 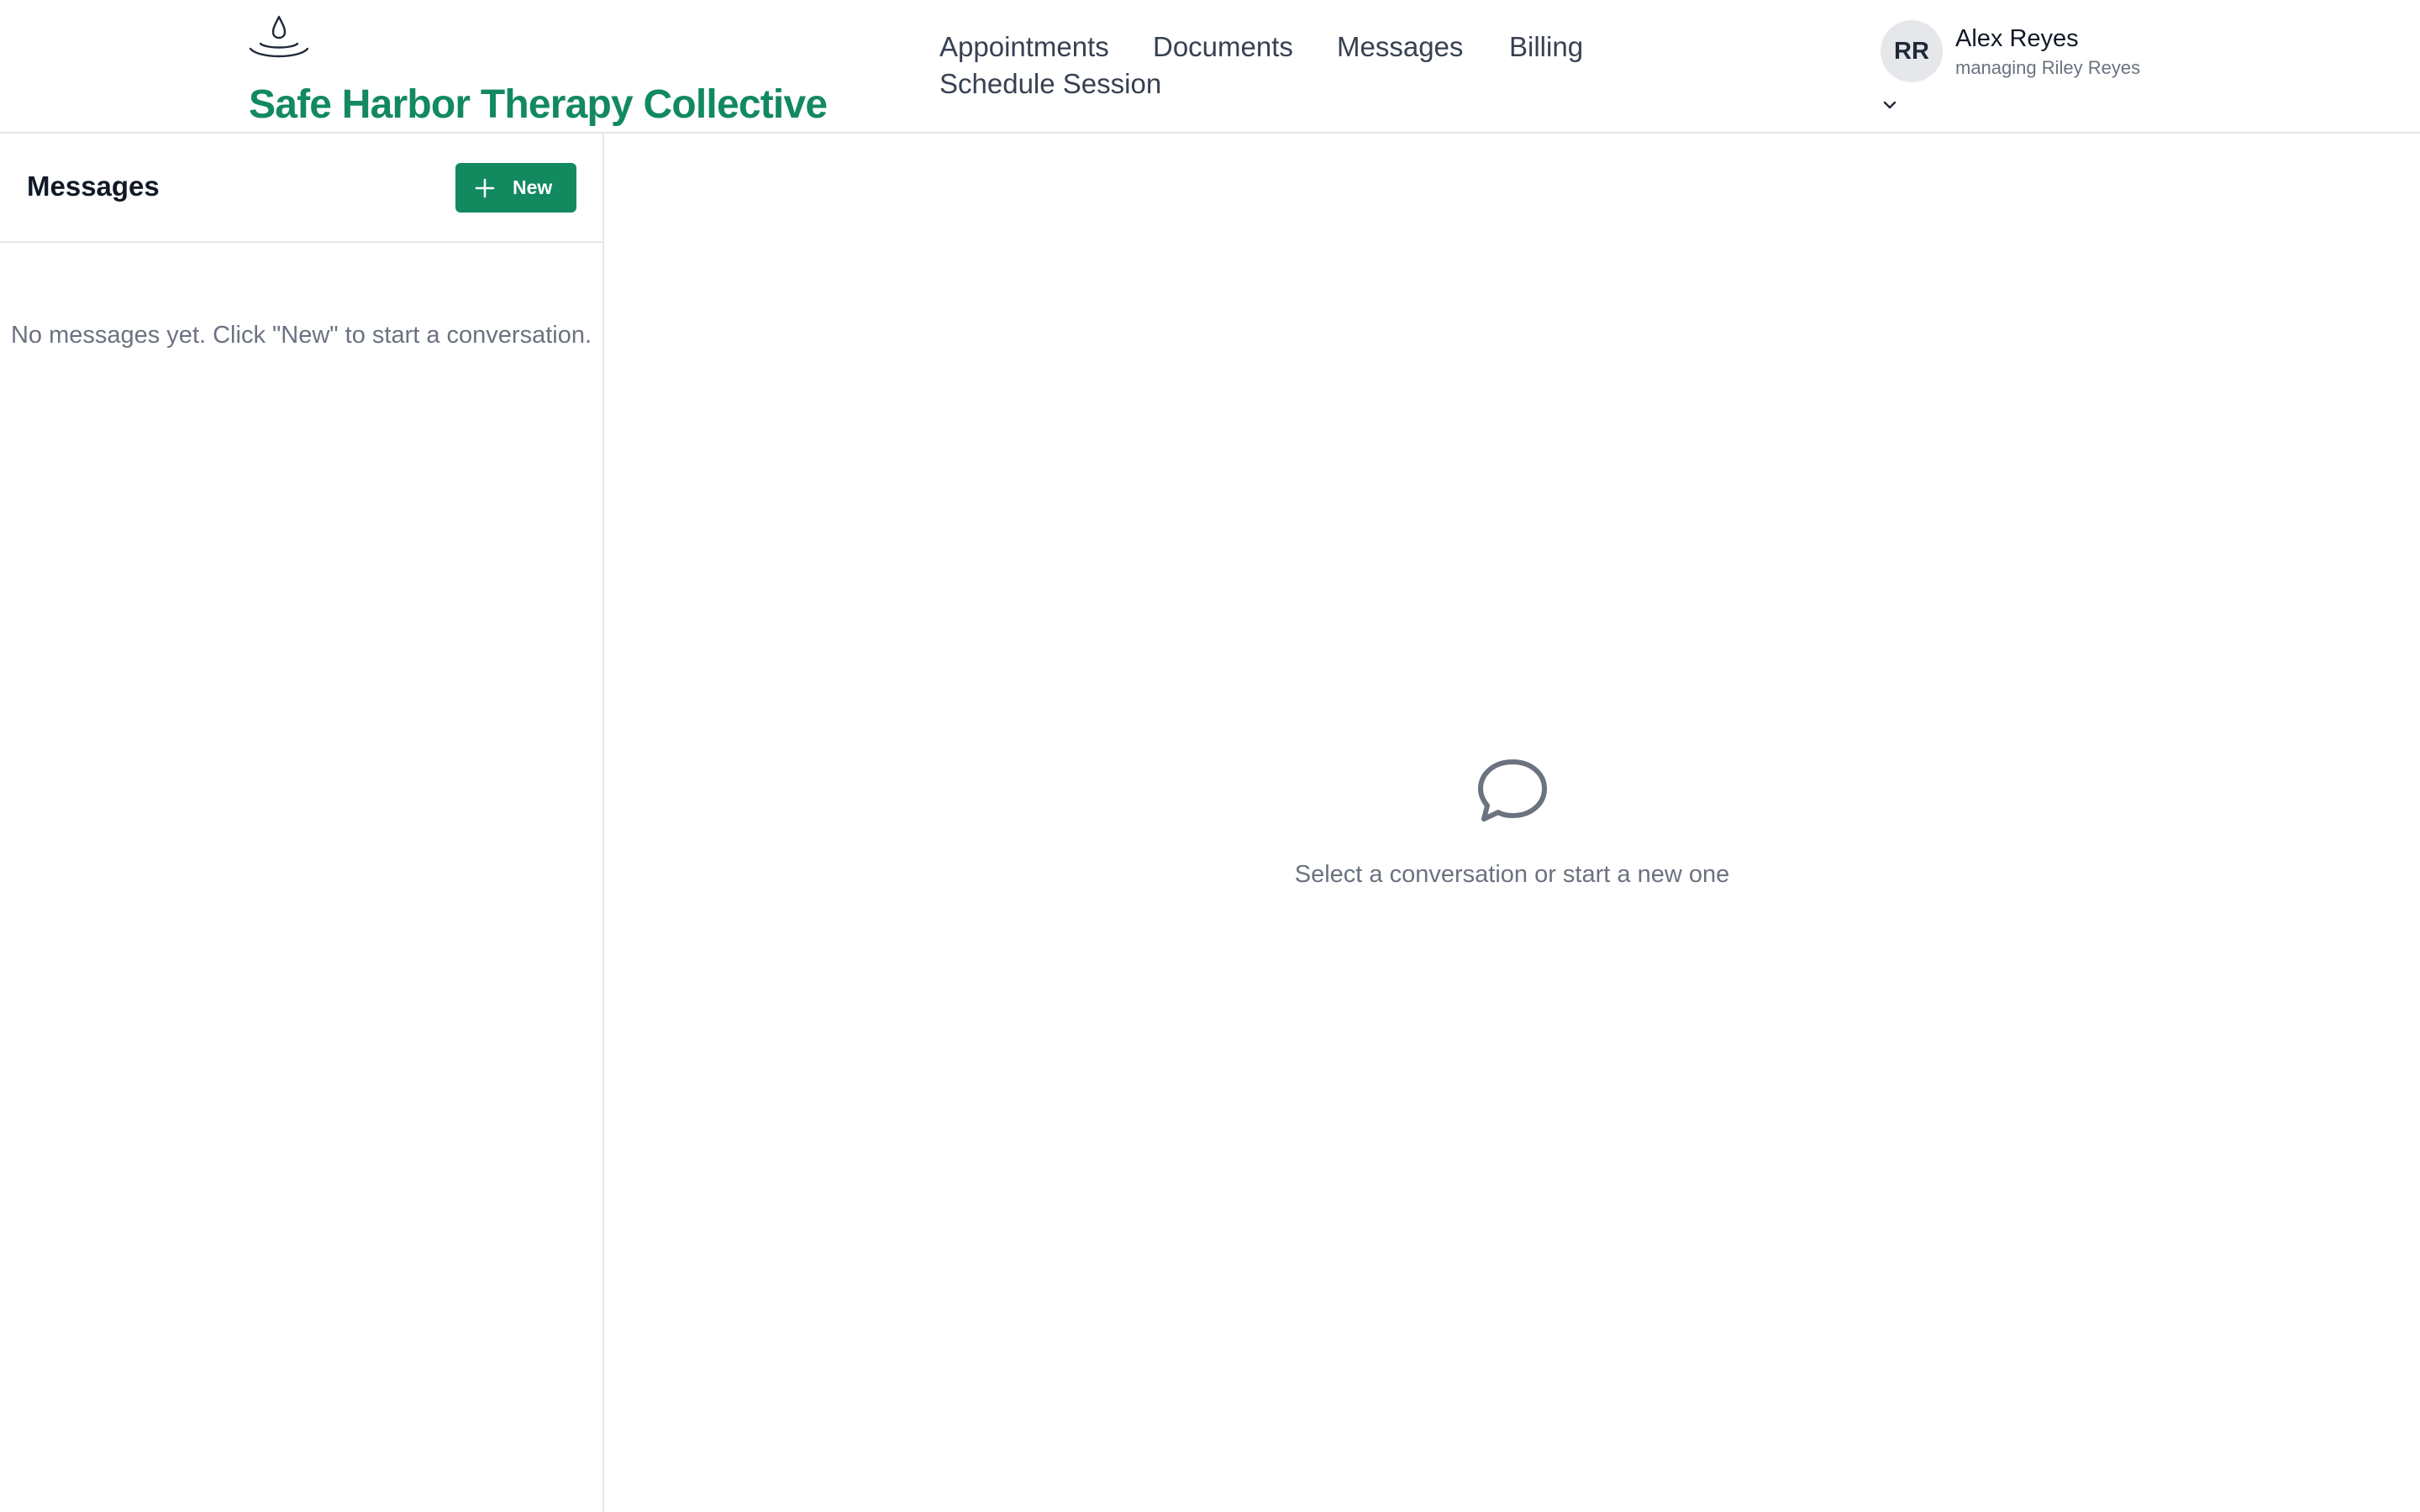 I want to click on new-button-label: New, so click(x=533, y=187).